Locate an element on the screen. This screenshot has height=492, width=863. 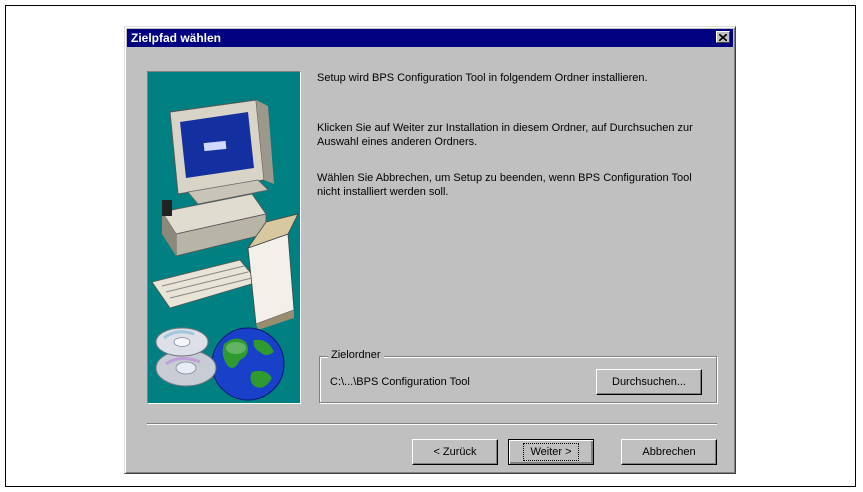
back-button: < Zurück is located at coordinates (455, 452).